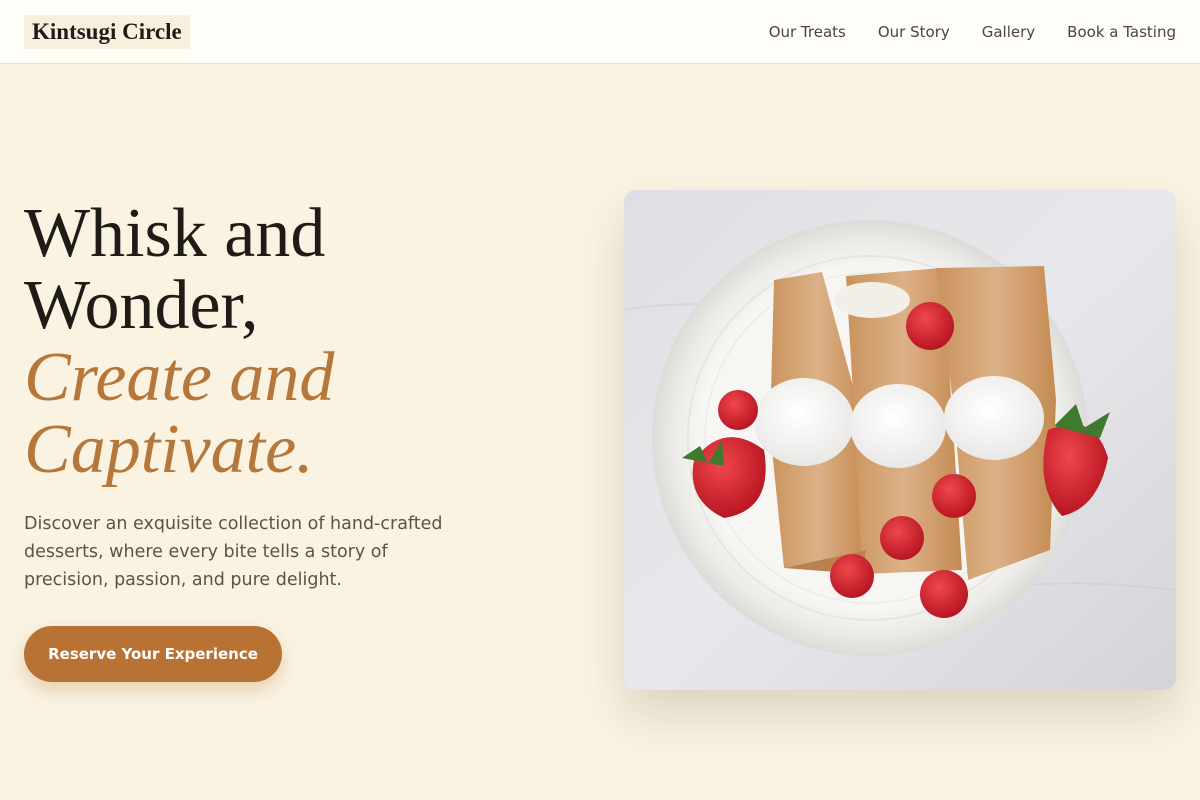 This screenshot has height=800, width=1200. What do you see at coordinates (1008, 32) in the screenshot?
I see `nav-gallery: Gallery` at bounding box center [1008, 32].